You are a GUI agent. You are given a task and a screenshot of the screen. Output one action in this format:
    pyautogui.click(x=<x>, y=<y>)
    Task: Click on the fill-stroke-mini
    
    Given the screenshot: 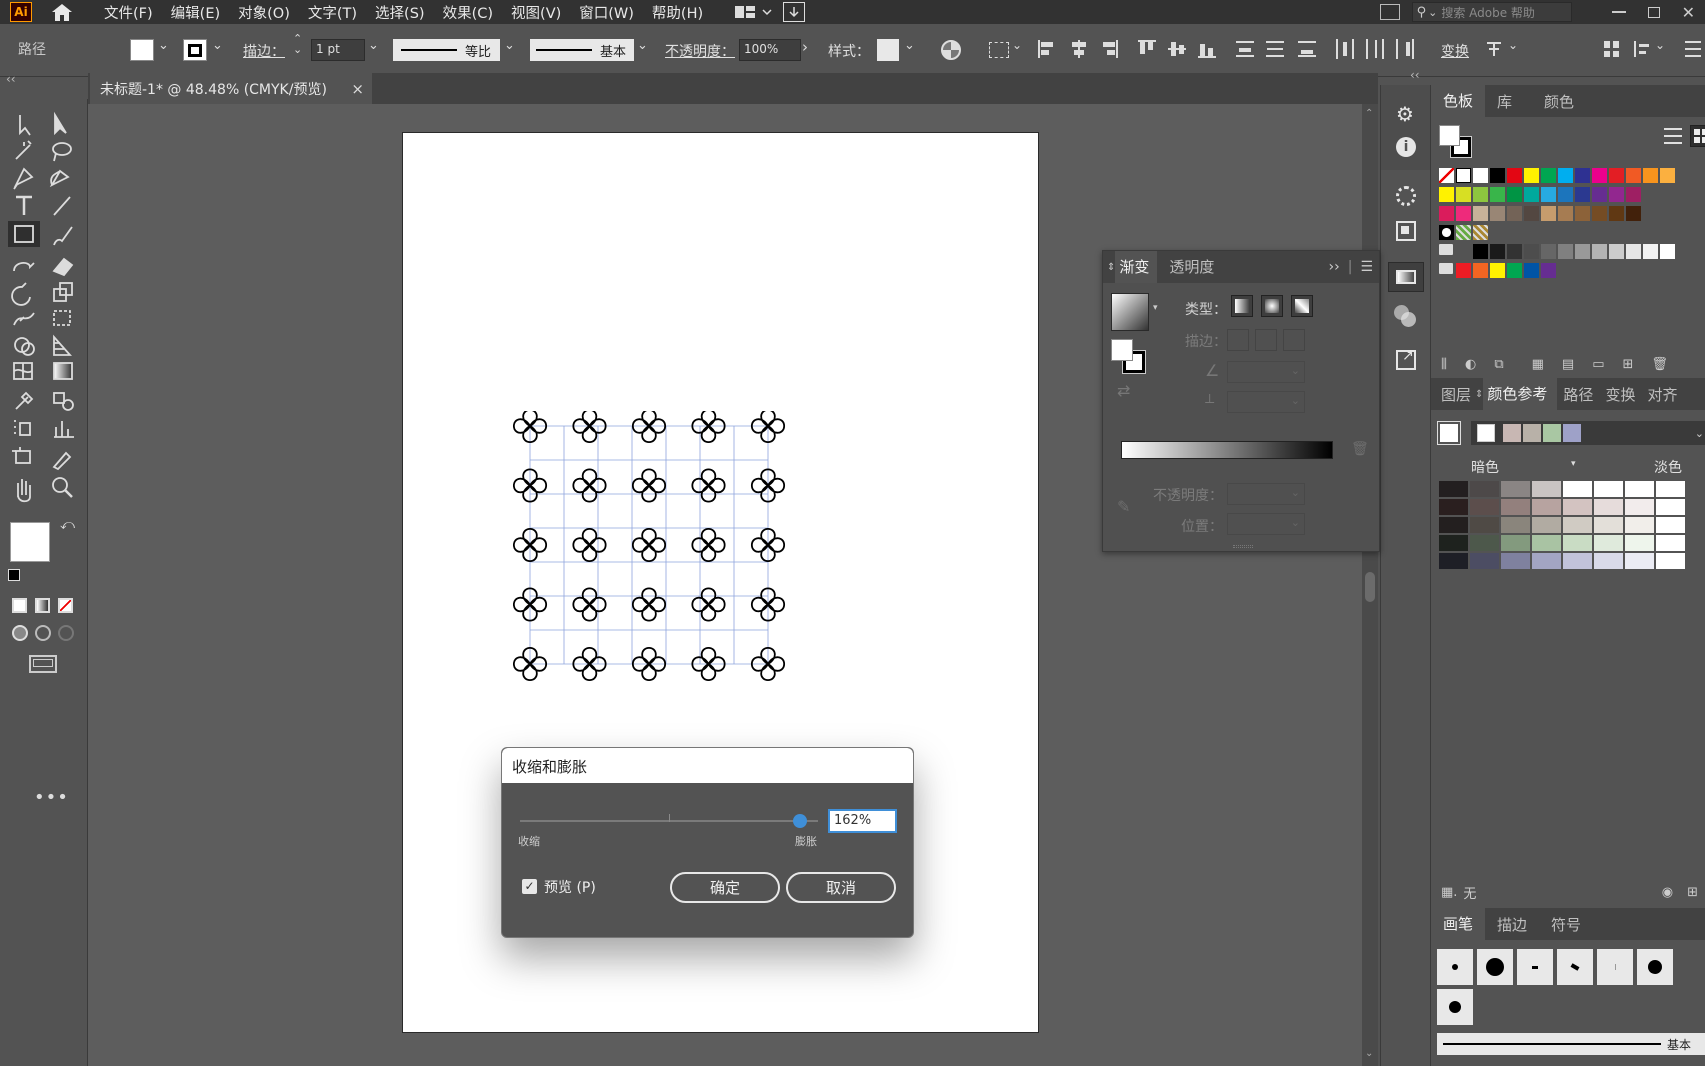 What is the action you would take?
    pyautogui.click(x=1129, y=357)
    